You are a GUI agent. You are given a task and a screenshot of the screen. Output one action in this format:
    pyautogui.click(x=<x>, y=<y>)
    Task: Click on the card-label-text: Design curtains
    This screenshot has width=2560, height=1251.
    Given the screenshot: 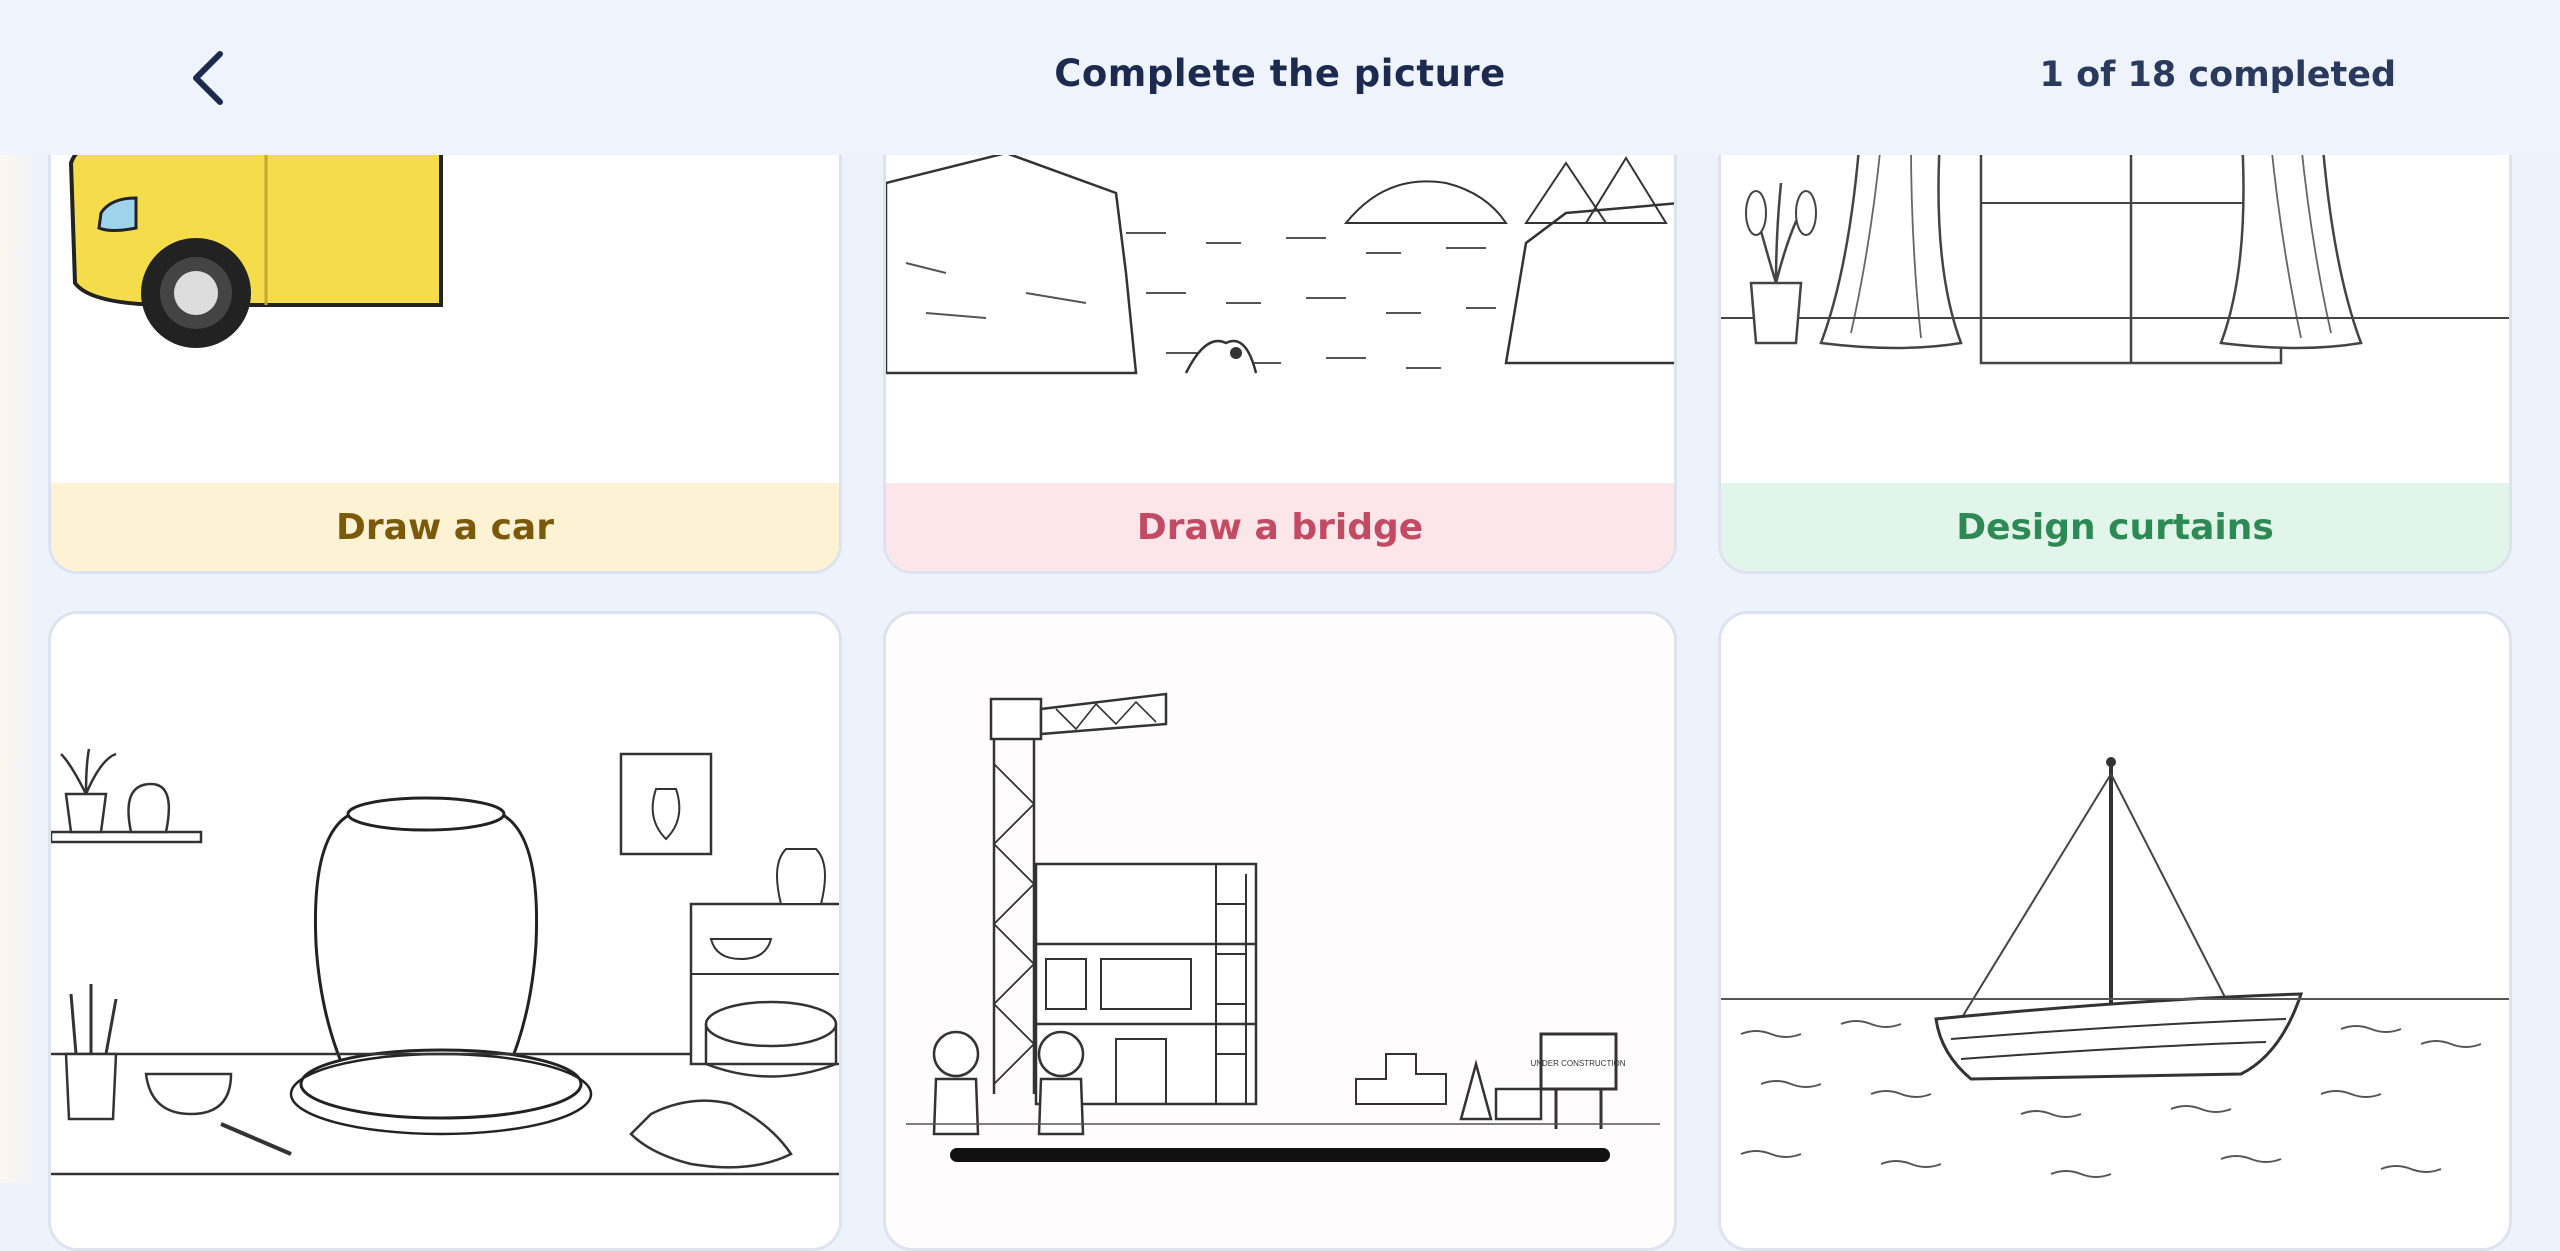 What is the action you would take?
    pyautogui.click(x=2115, y=527)
    